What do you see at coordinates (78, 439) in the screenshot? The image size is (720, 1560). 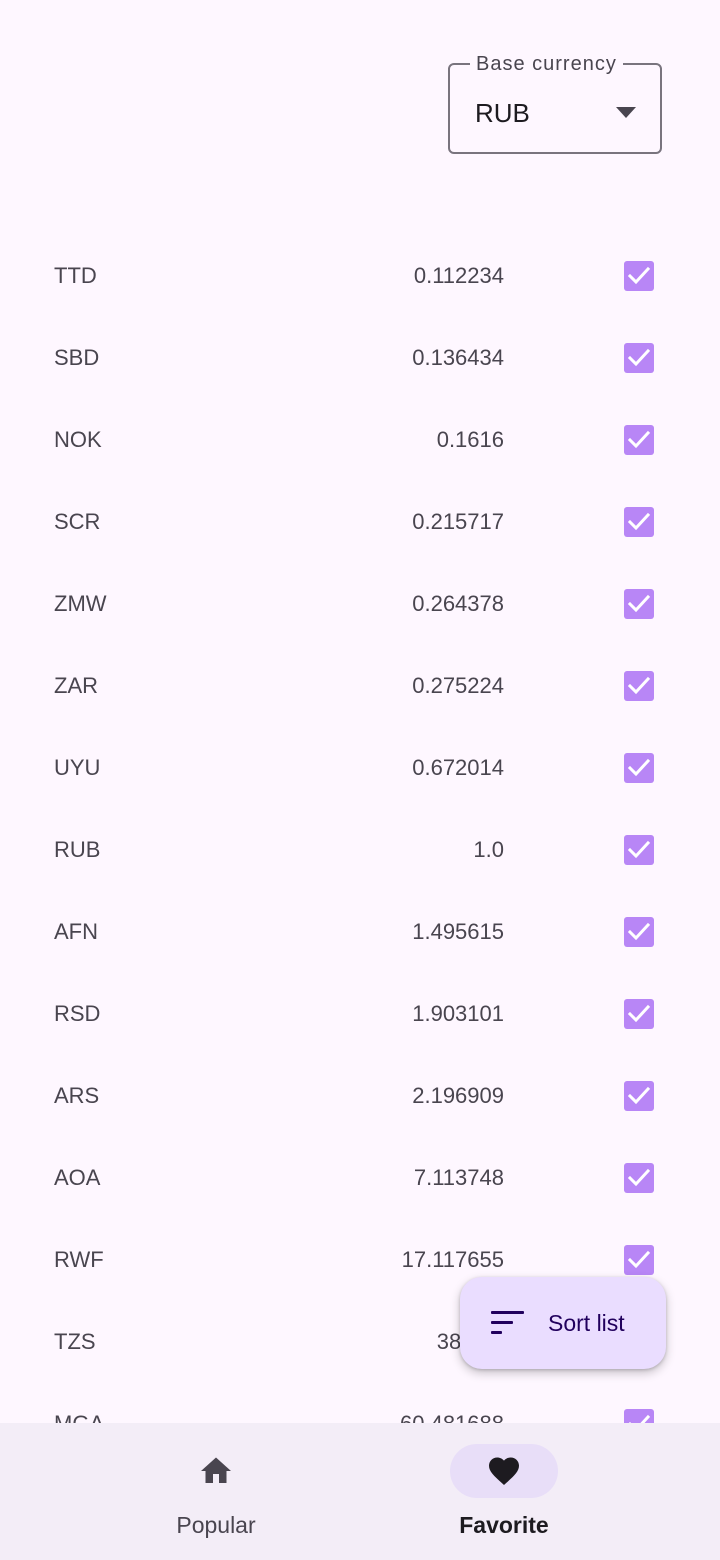 I see `currency-code: NOK` at bounding box center [78, 439].